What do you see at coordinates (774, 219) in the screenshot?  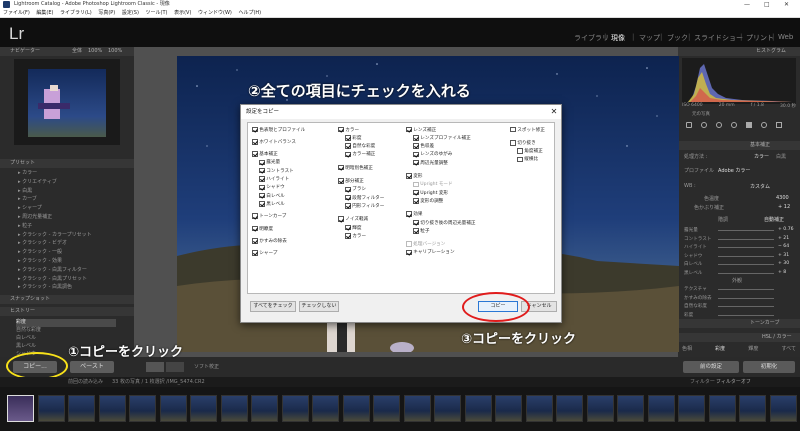 I see `auto-tone-button: 自動補正` at bounding box center [774, 219].